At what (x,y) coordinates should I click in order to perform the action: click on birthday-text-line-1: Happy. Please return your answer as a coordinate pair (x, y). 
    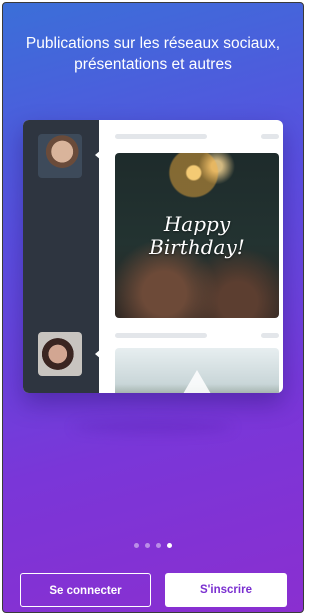
    Looking at the image, I should click on (197, 224).